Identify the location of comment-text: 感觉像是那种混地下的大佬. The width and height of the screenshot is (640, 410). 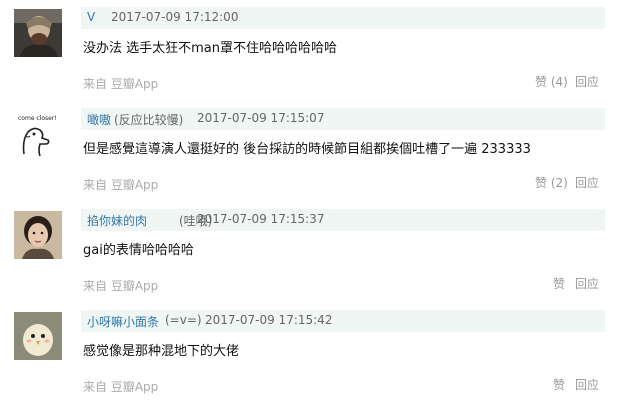
(161, 351).